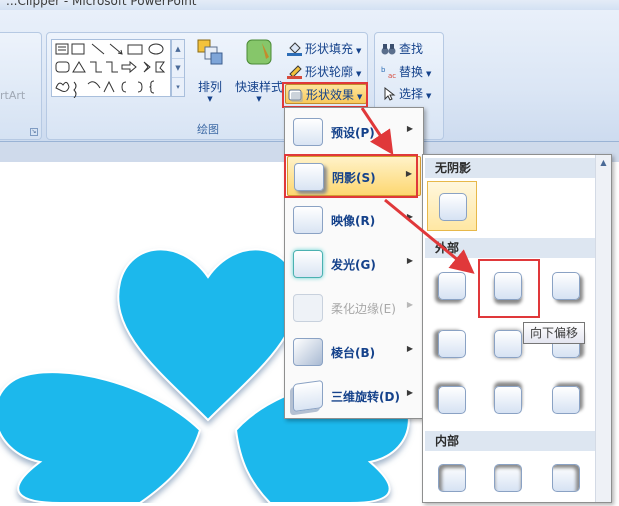 The image size is (619, 506). I want to click on no-shadow-option, so click(452, 206).